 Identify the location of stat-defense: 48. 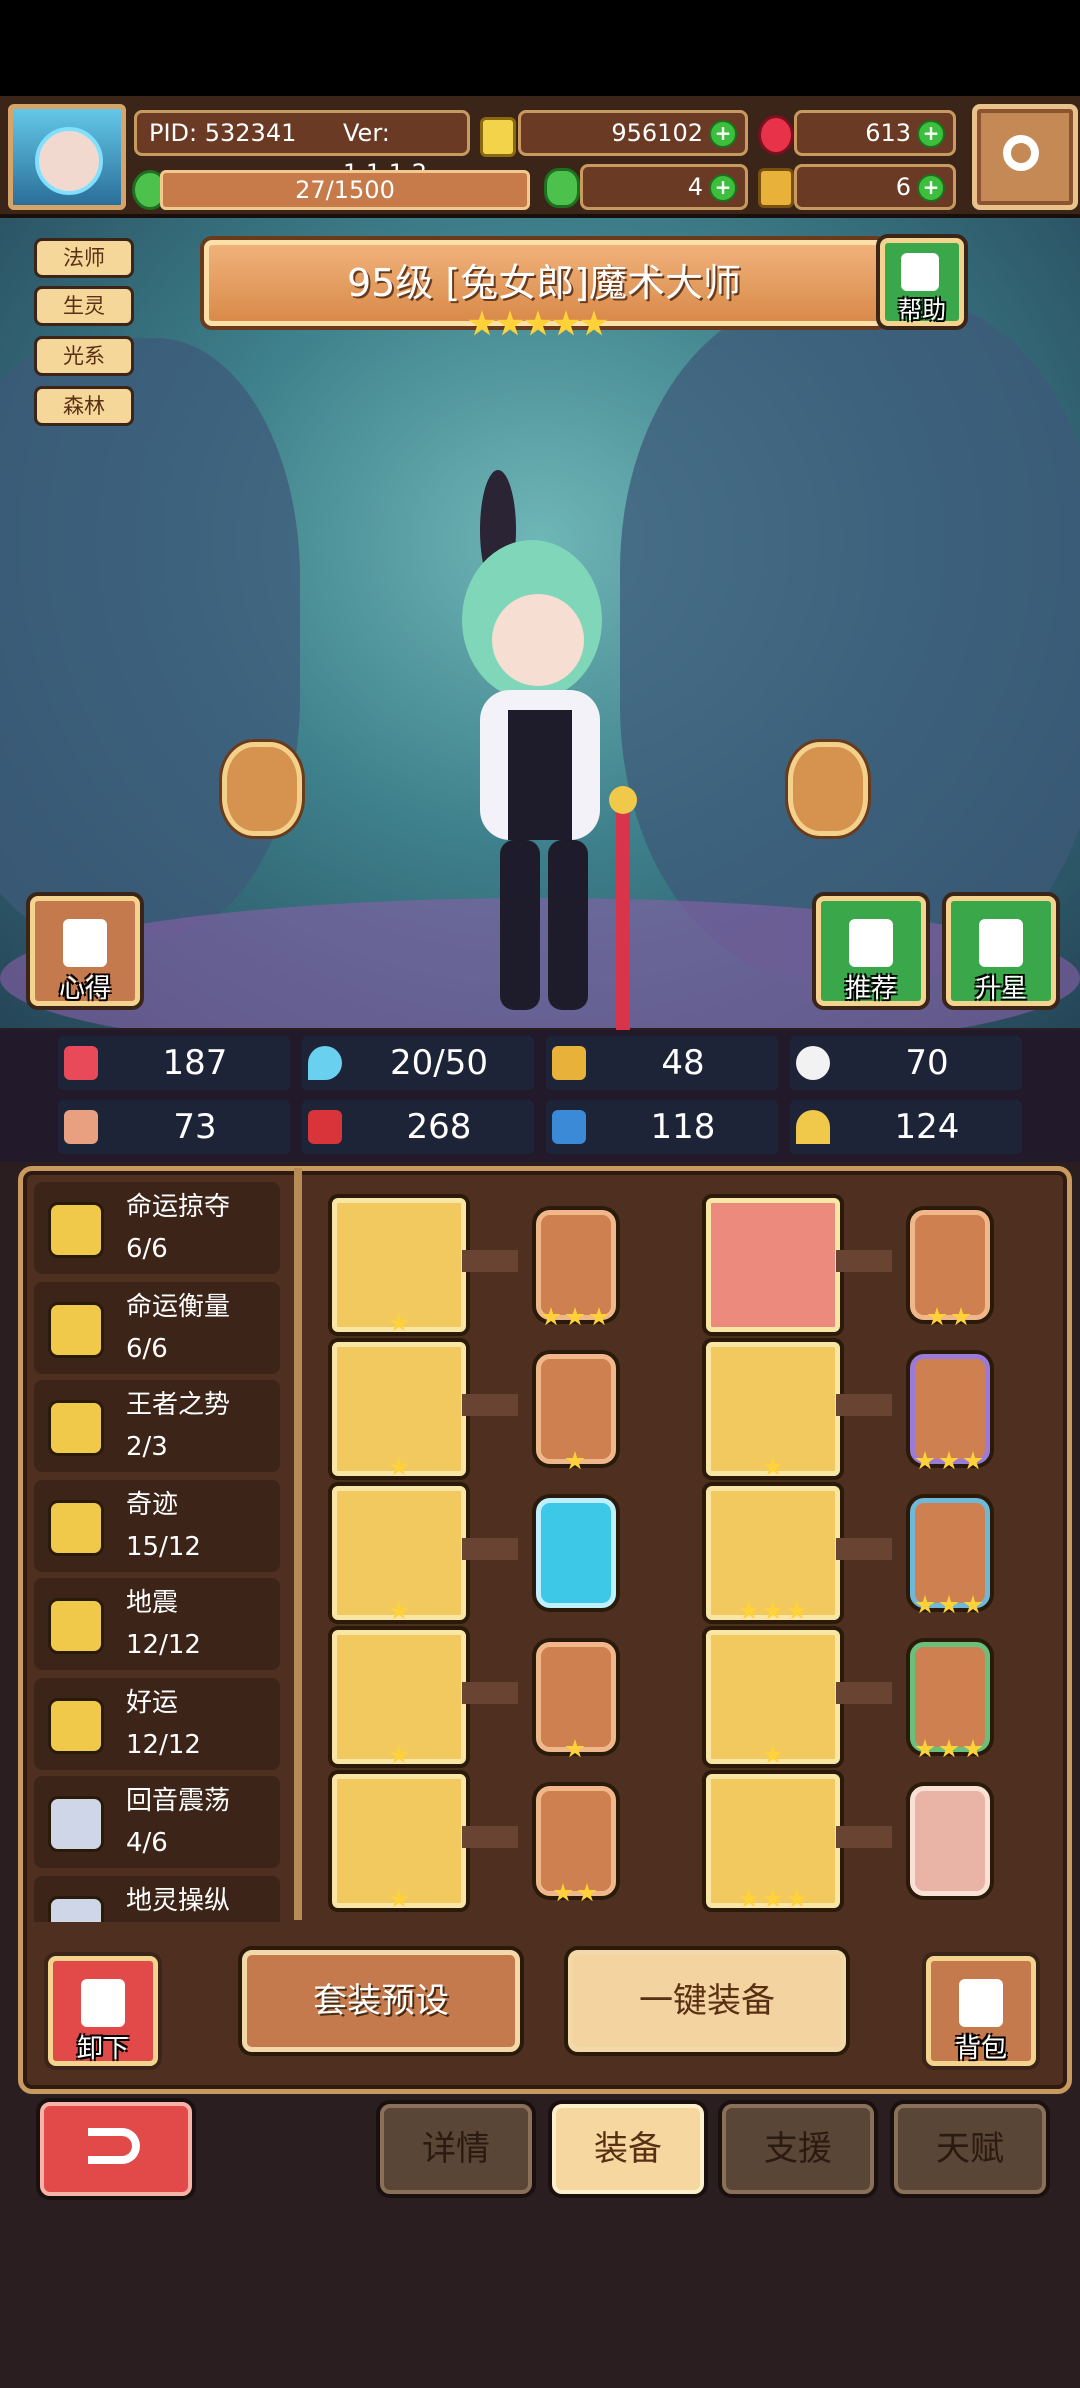
(662, 1063).